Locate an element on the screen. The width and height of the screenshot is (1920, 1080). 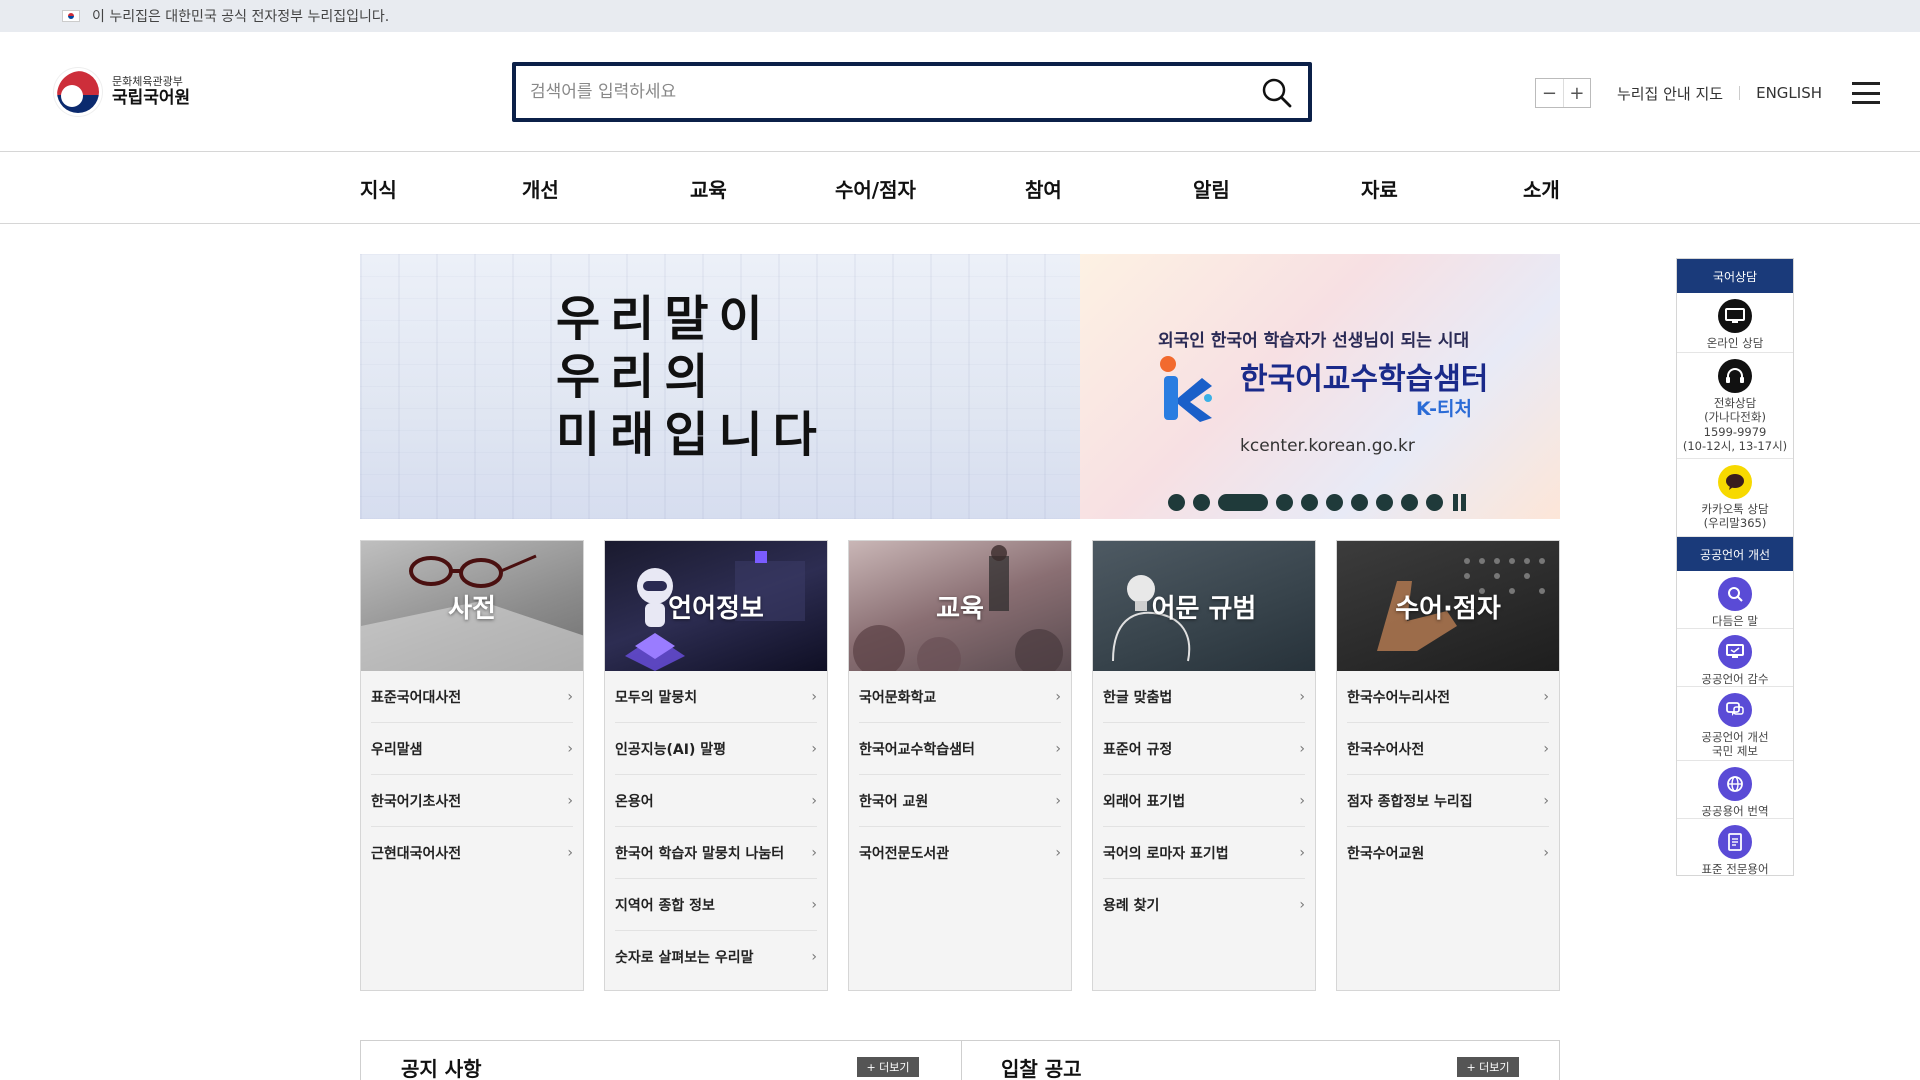
carousel-dot-active is located at coordinates (1243, 502).